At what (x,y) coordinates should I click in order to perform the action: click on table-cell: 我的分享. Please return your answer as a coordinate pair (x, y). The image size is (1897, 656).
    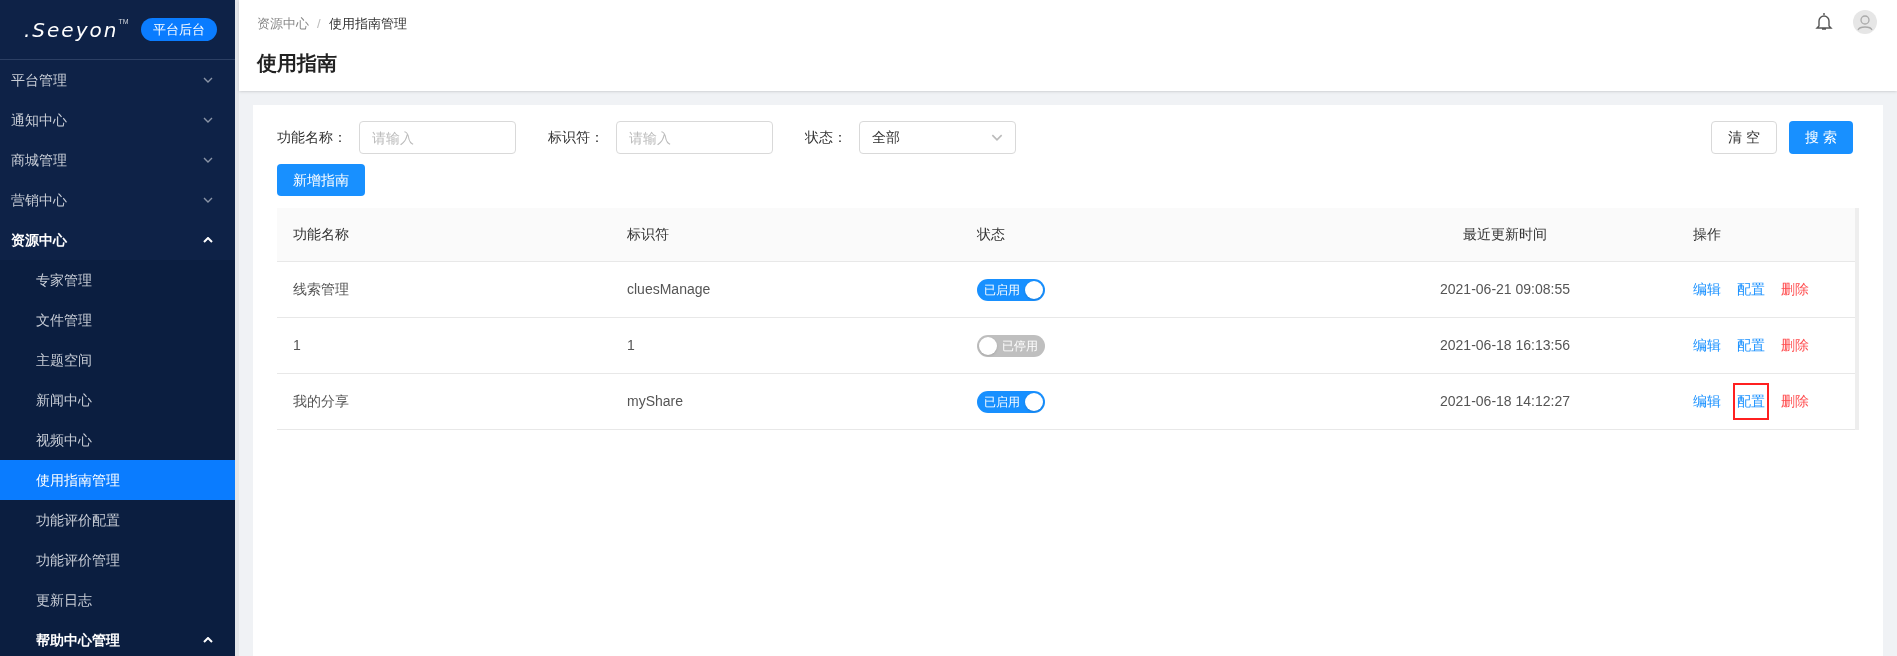
    Looking at the image, I should click on (321, 401).